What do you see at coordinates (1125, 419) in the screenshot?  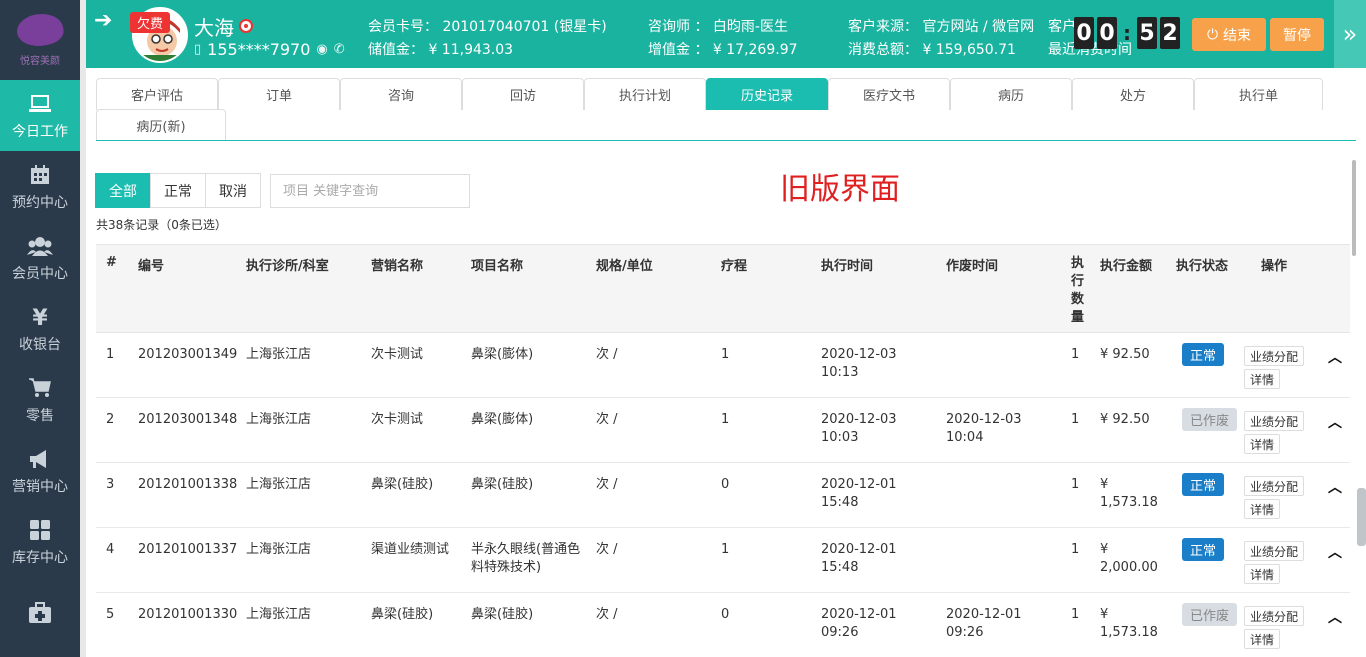 I see `cell-amount: ¥ 92.50` at bounding box center [1125, 419].